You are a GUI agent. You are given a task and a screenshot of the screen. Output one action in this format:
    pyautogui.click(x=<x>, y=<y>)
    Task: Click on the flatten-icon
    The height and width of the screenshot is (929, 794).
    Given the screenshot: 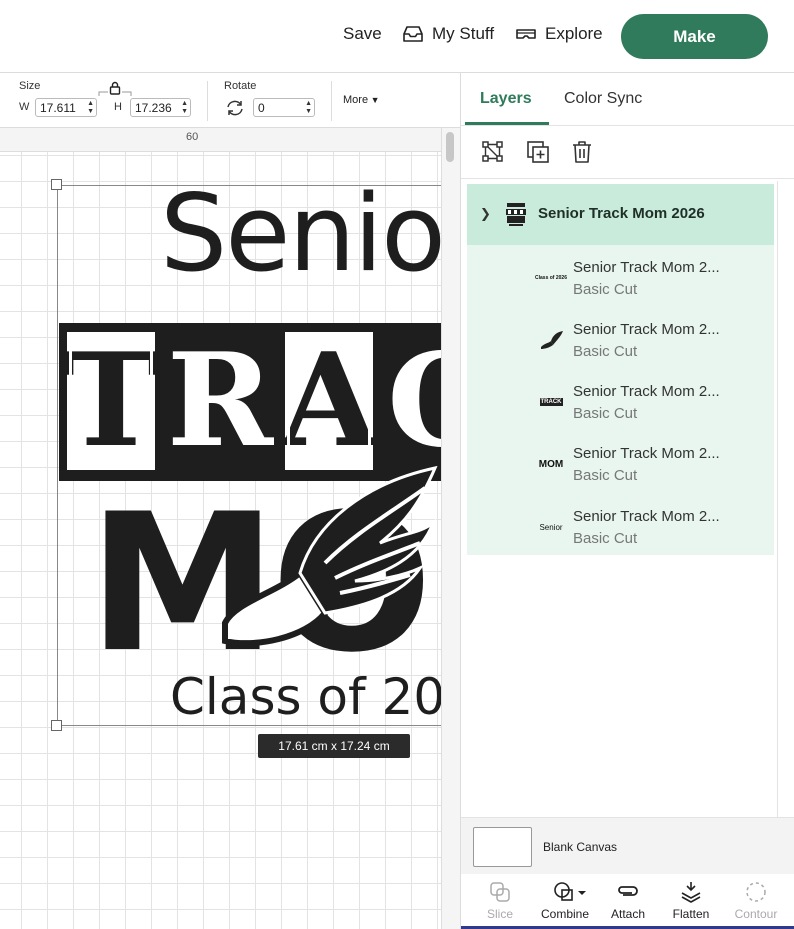 What is the action you would take?
    pyautogui.click(x=691, y=892)
    